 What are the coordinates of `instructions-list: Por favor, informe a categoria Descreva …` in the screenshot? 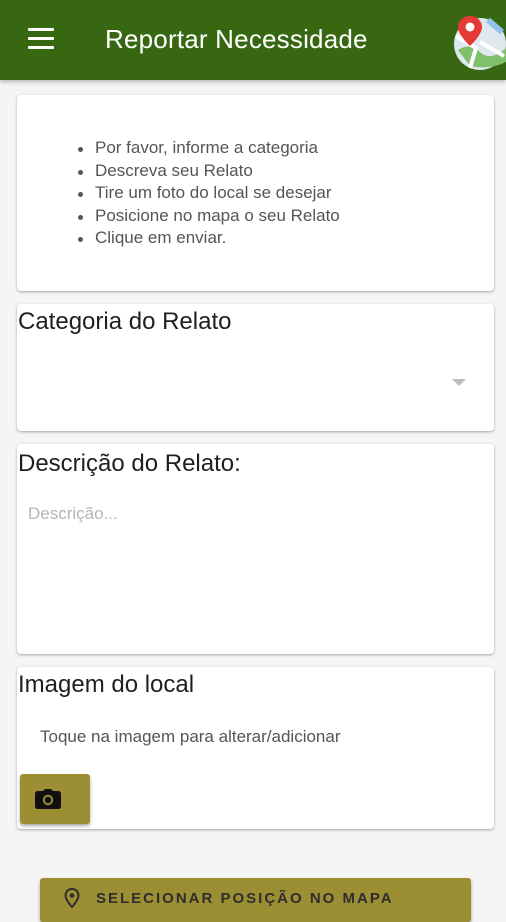 It's located at (209, 193).